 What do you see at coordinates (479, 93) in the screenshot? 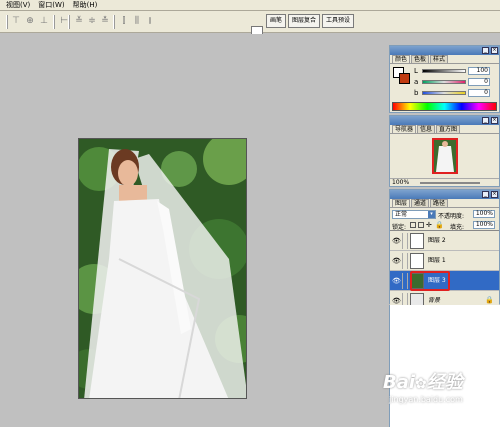
I see `b-value-field: 0` at bounding box center [479, 93].